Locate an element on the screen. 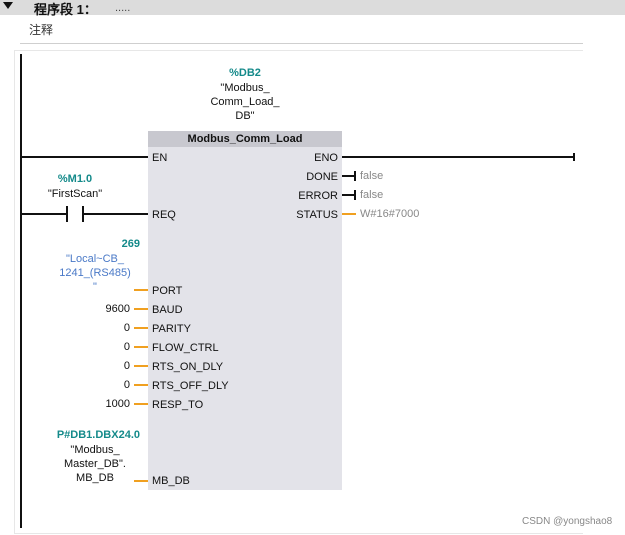 Image resolution: width=625 pixels, height=535 pixels. collapse-triangle-icon is located at coordinates (8, 5).